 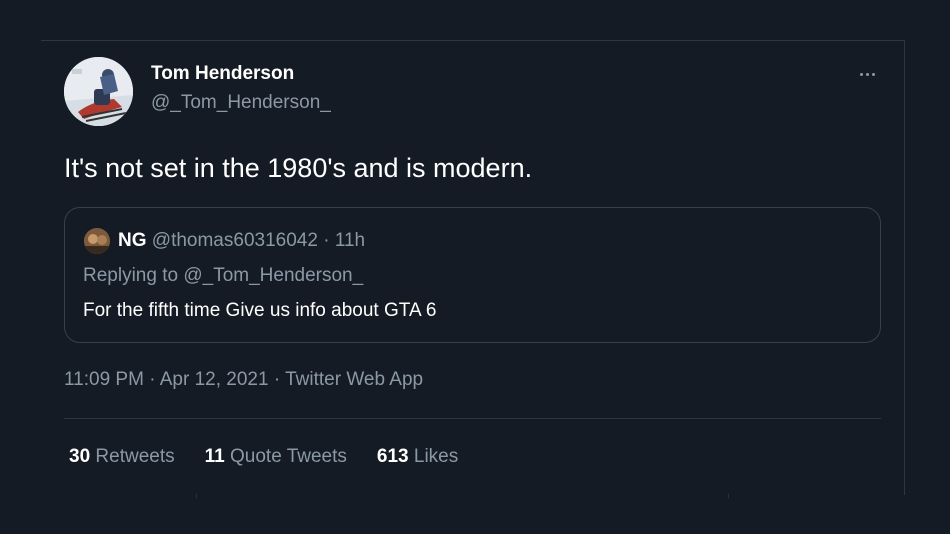 I want to click on stat-count: 11, so click(x=214, y=456).